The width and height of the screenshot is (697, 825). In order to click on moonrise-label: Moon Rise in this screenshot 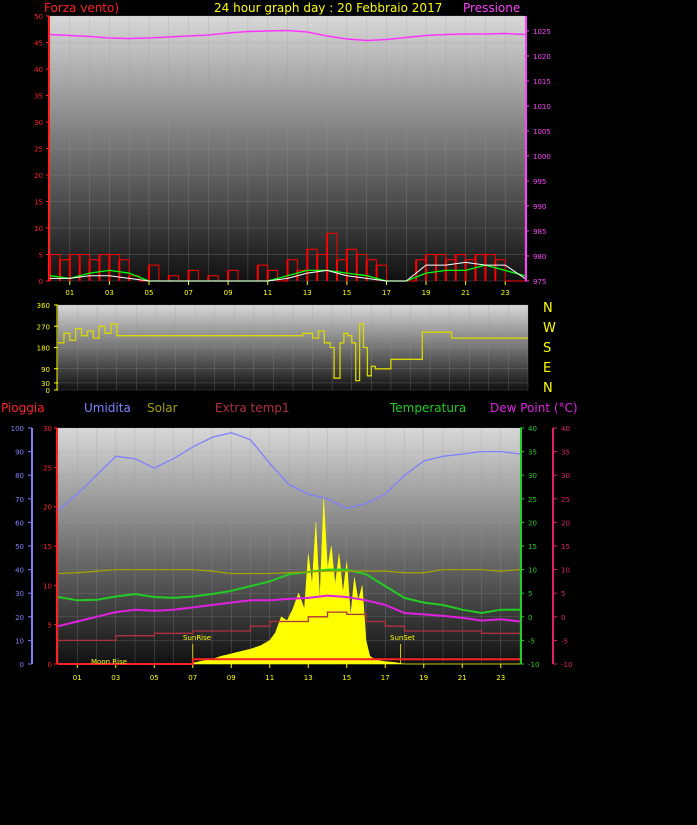, I will do `click(109, 662)`.